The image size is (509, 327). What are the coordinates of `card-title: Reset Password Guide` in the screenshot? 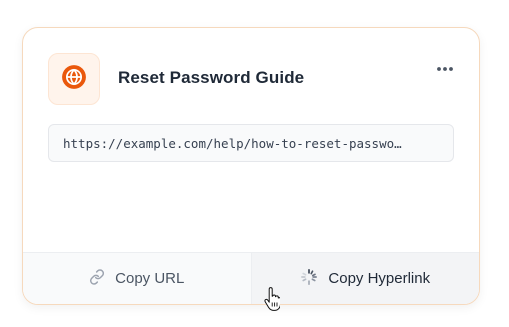 It's located at (211, 77).